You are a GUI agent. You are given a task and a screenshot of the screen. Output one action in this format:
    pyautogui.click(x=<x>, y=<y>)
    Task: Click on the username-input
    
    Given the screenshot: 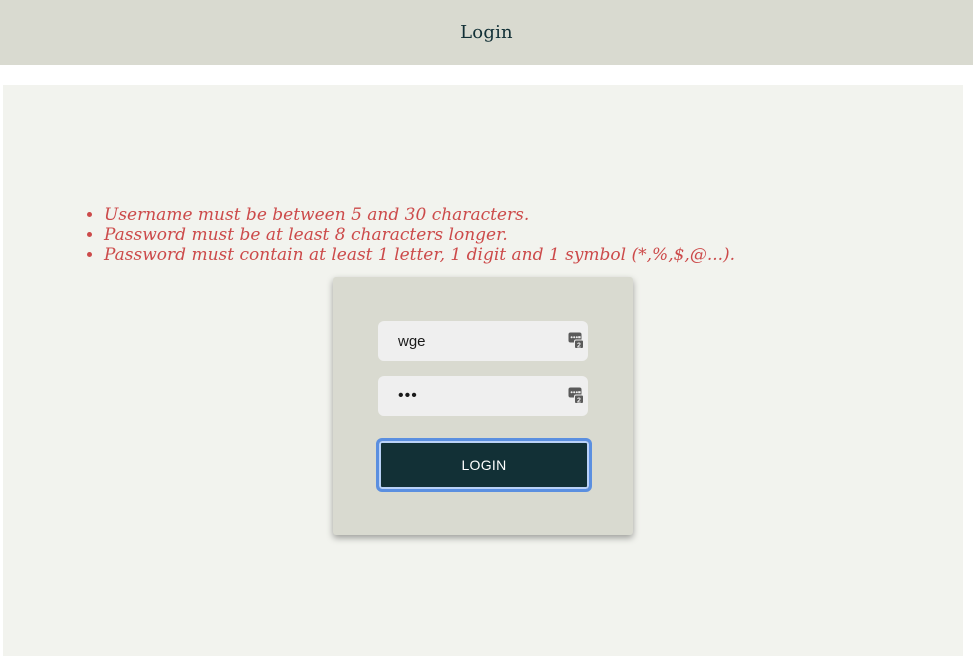 What is the action you would take?
    pyautogui.click(x=483, y=341)
    